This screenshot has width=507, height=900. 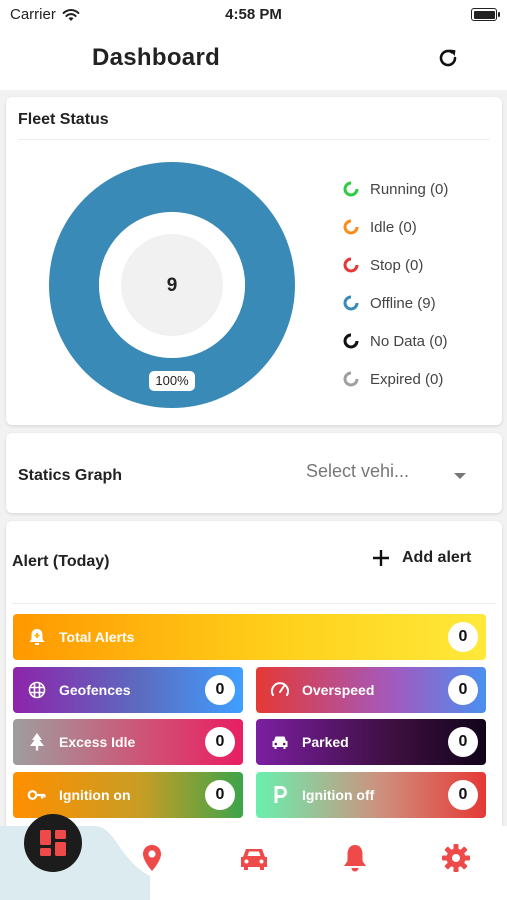 I want to click on alert-tile-ignition-on: Ignition on 0, so click(x=128, y=795).